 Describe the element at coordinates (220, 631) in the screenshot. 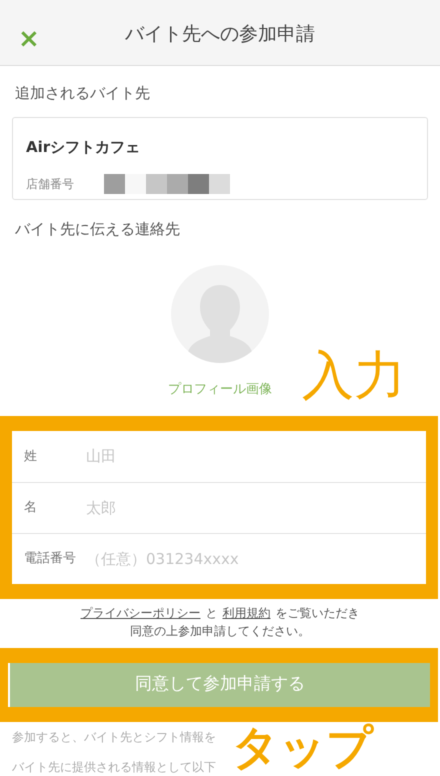

I see `consent-text: 同意の上参加申請してください。` at that location.